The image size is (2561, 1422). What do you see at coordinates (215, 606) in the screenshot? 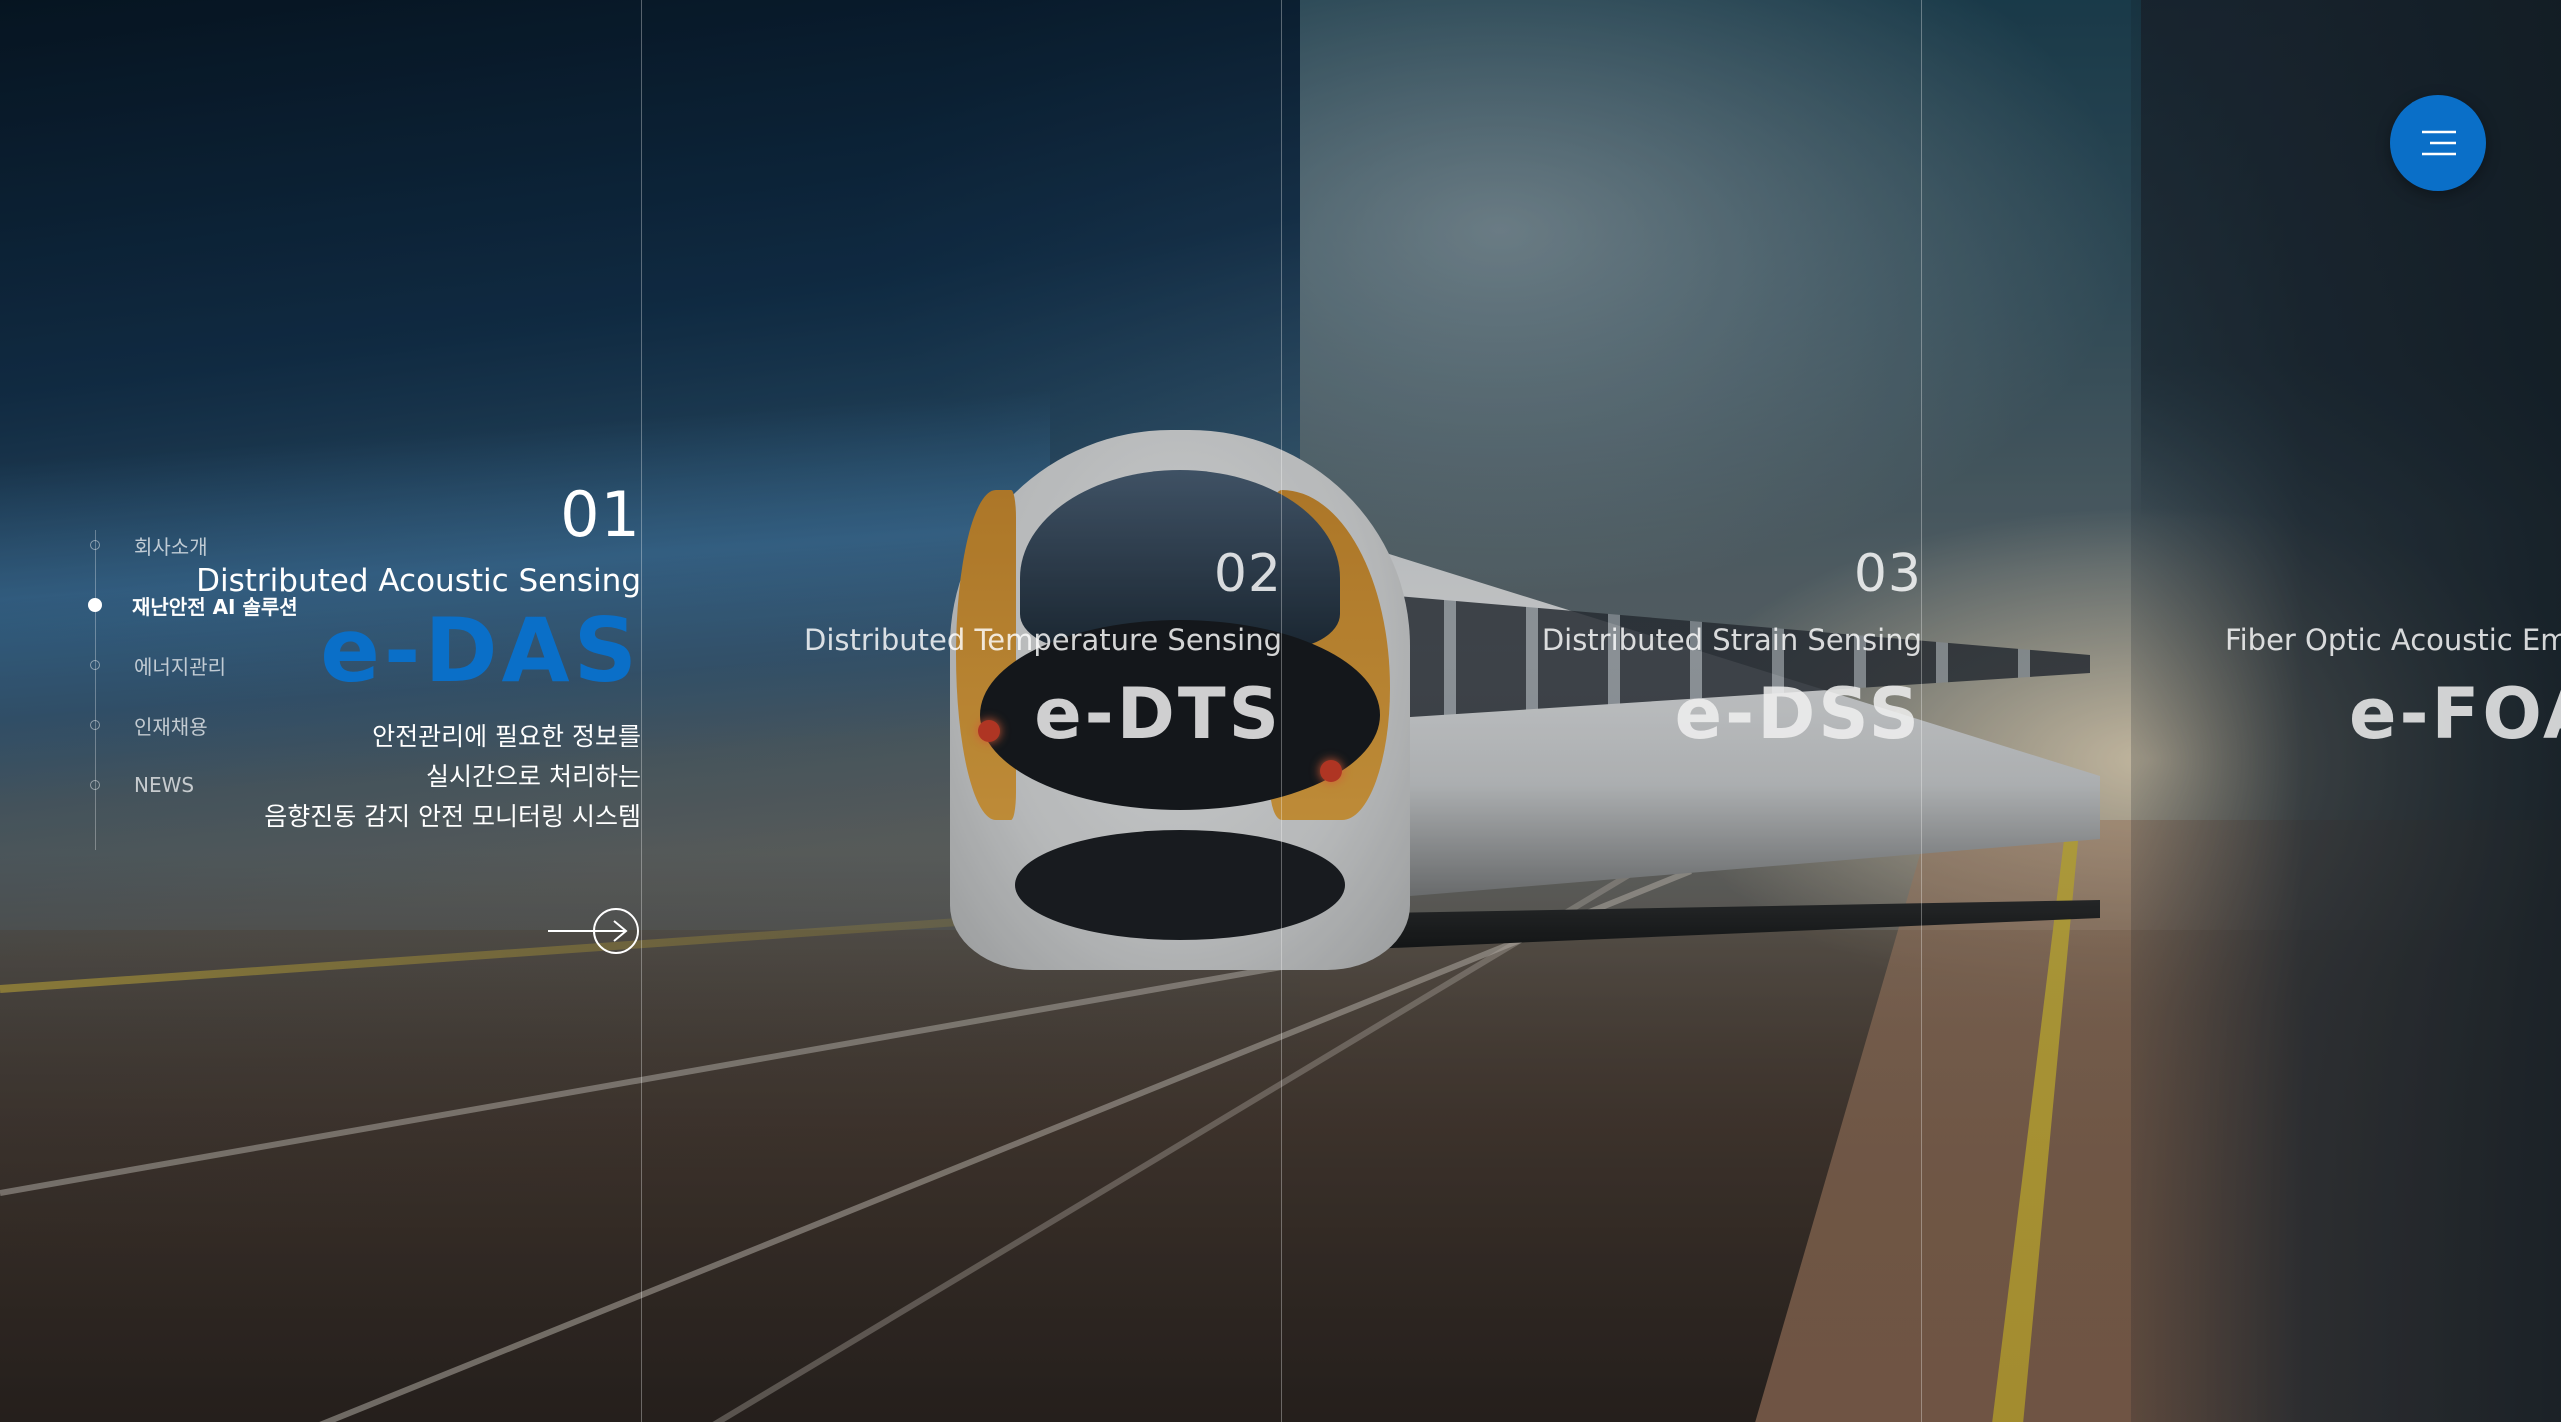
I see `nav-label: 재난안전 AI 솔루션` at bounding box center [215, 606].